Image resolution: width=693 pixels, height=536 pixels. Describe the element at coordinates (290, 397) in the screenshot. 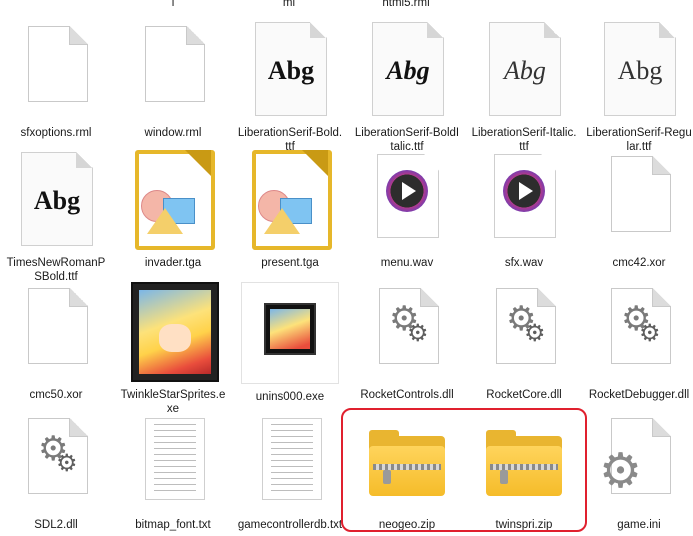

I see `file-name: unins000.exe` at that location.